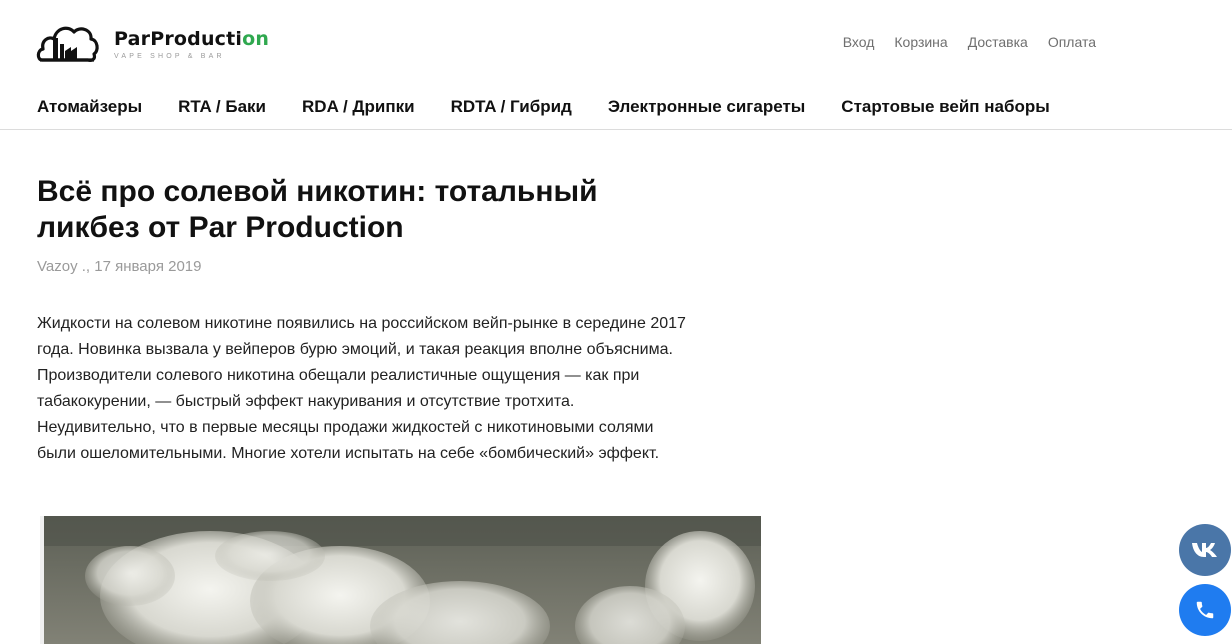 This screenshot has height=644, width=1232. Describe the element at coordinates (67, 44) in the screenshot. I see `cloud-factory-icon` at that location.